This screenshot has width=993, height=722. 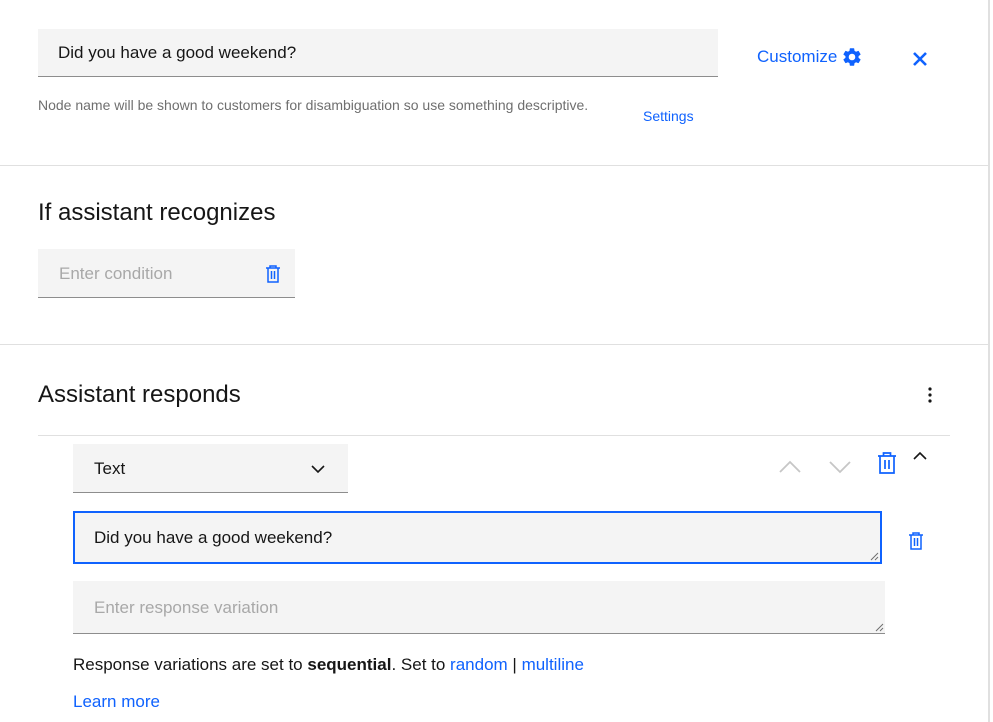 What do you see at coordinates (210, 468) in the screenshot?
I see `response-type-select: Text` at bounding box center [210, 468].